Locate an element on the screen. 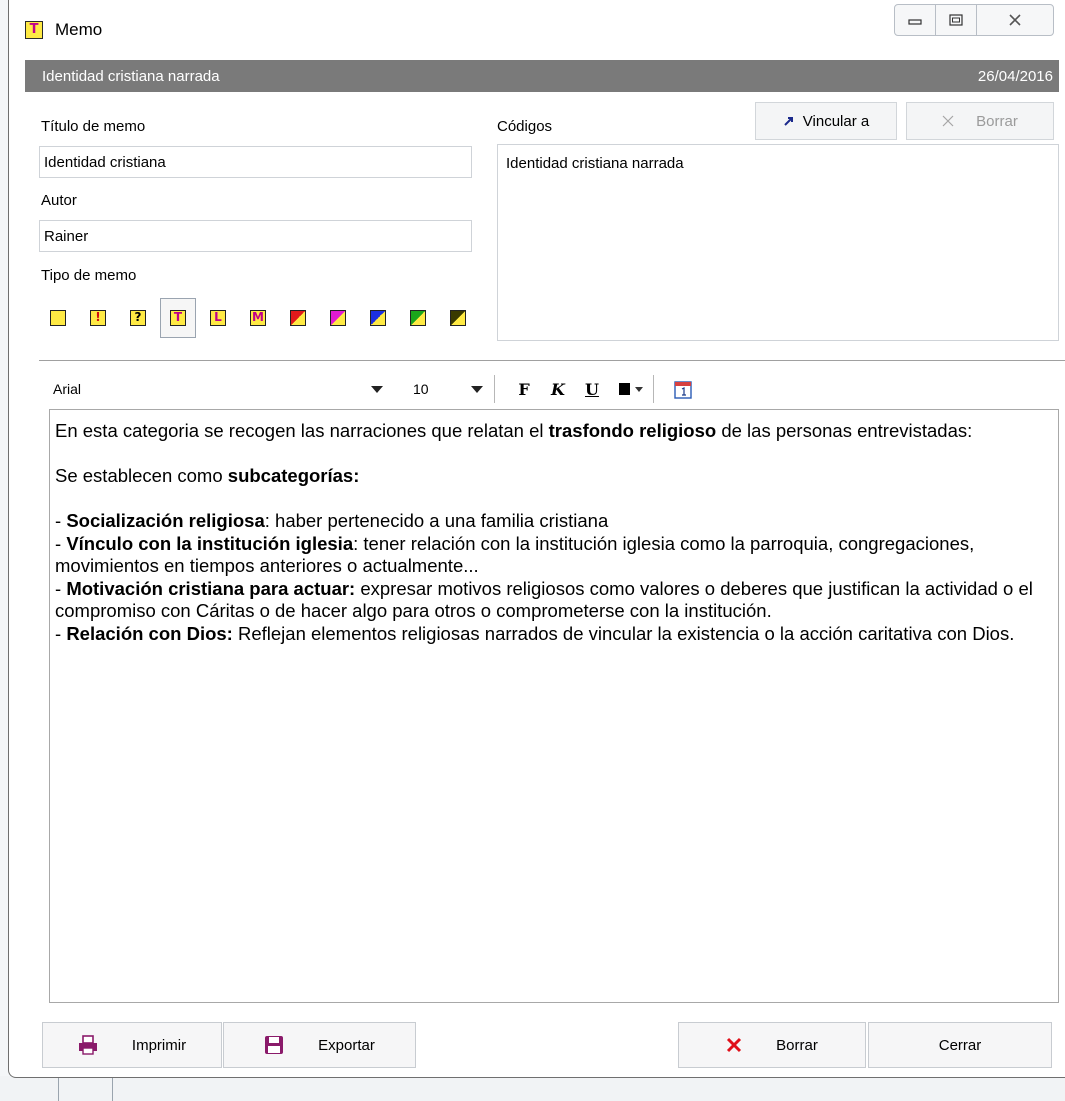  memo-type-blue-corner-icon is located at coordinates (378, 318).